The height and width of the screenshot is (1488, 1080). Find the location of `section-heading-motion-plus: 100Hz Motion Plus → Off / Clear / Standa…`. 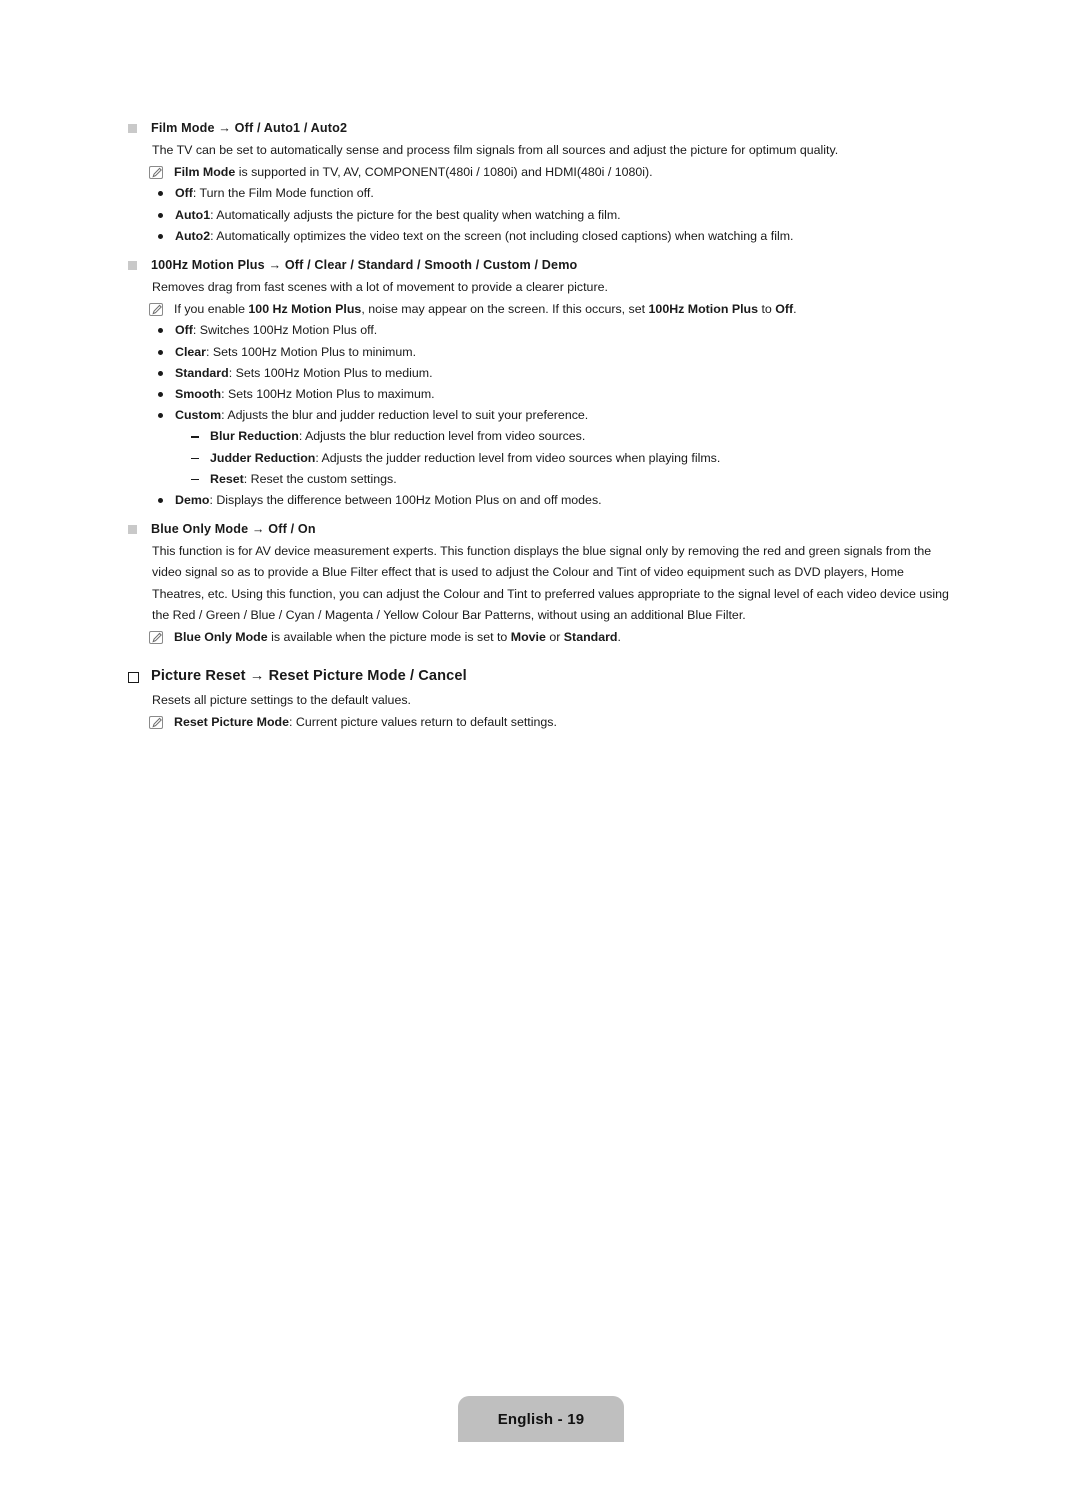

section-heading-motion-plus: 100Hz Motion Plus → Off / Clear / Standa… is located at coordinates (540, 265).